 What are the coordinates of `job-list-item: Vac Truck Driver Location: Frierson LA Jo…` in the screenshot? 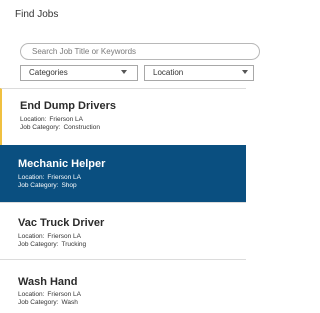 It's located at (123, 230).